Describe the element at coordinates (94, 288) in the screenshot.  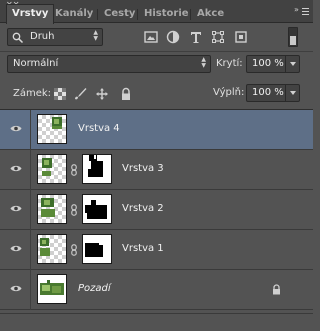
I see `layer-name: Pozadí` at that location.